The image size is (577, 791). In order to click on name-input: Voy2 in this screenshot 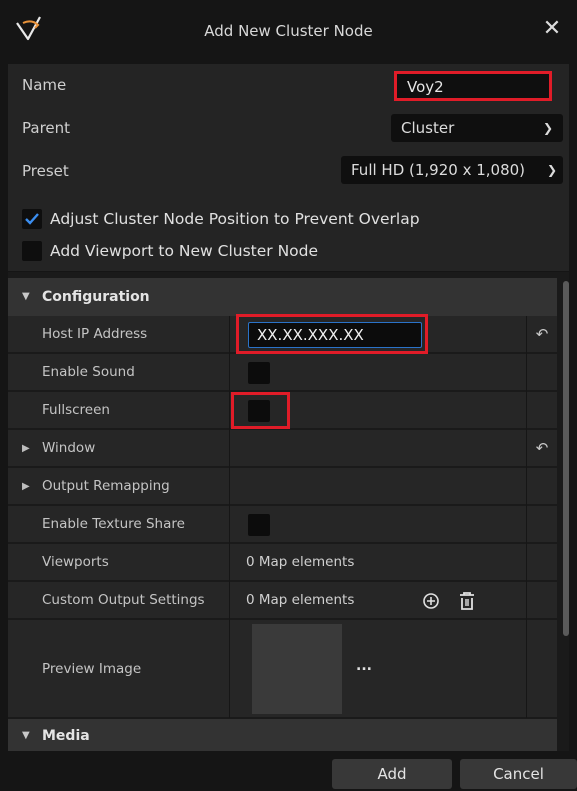, I will do `click(473, 86)`.